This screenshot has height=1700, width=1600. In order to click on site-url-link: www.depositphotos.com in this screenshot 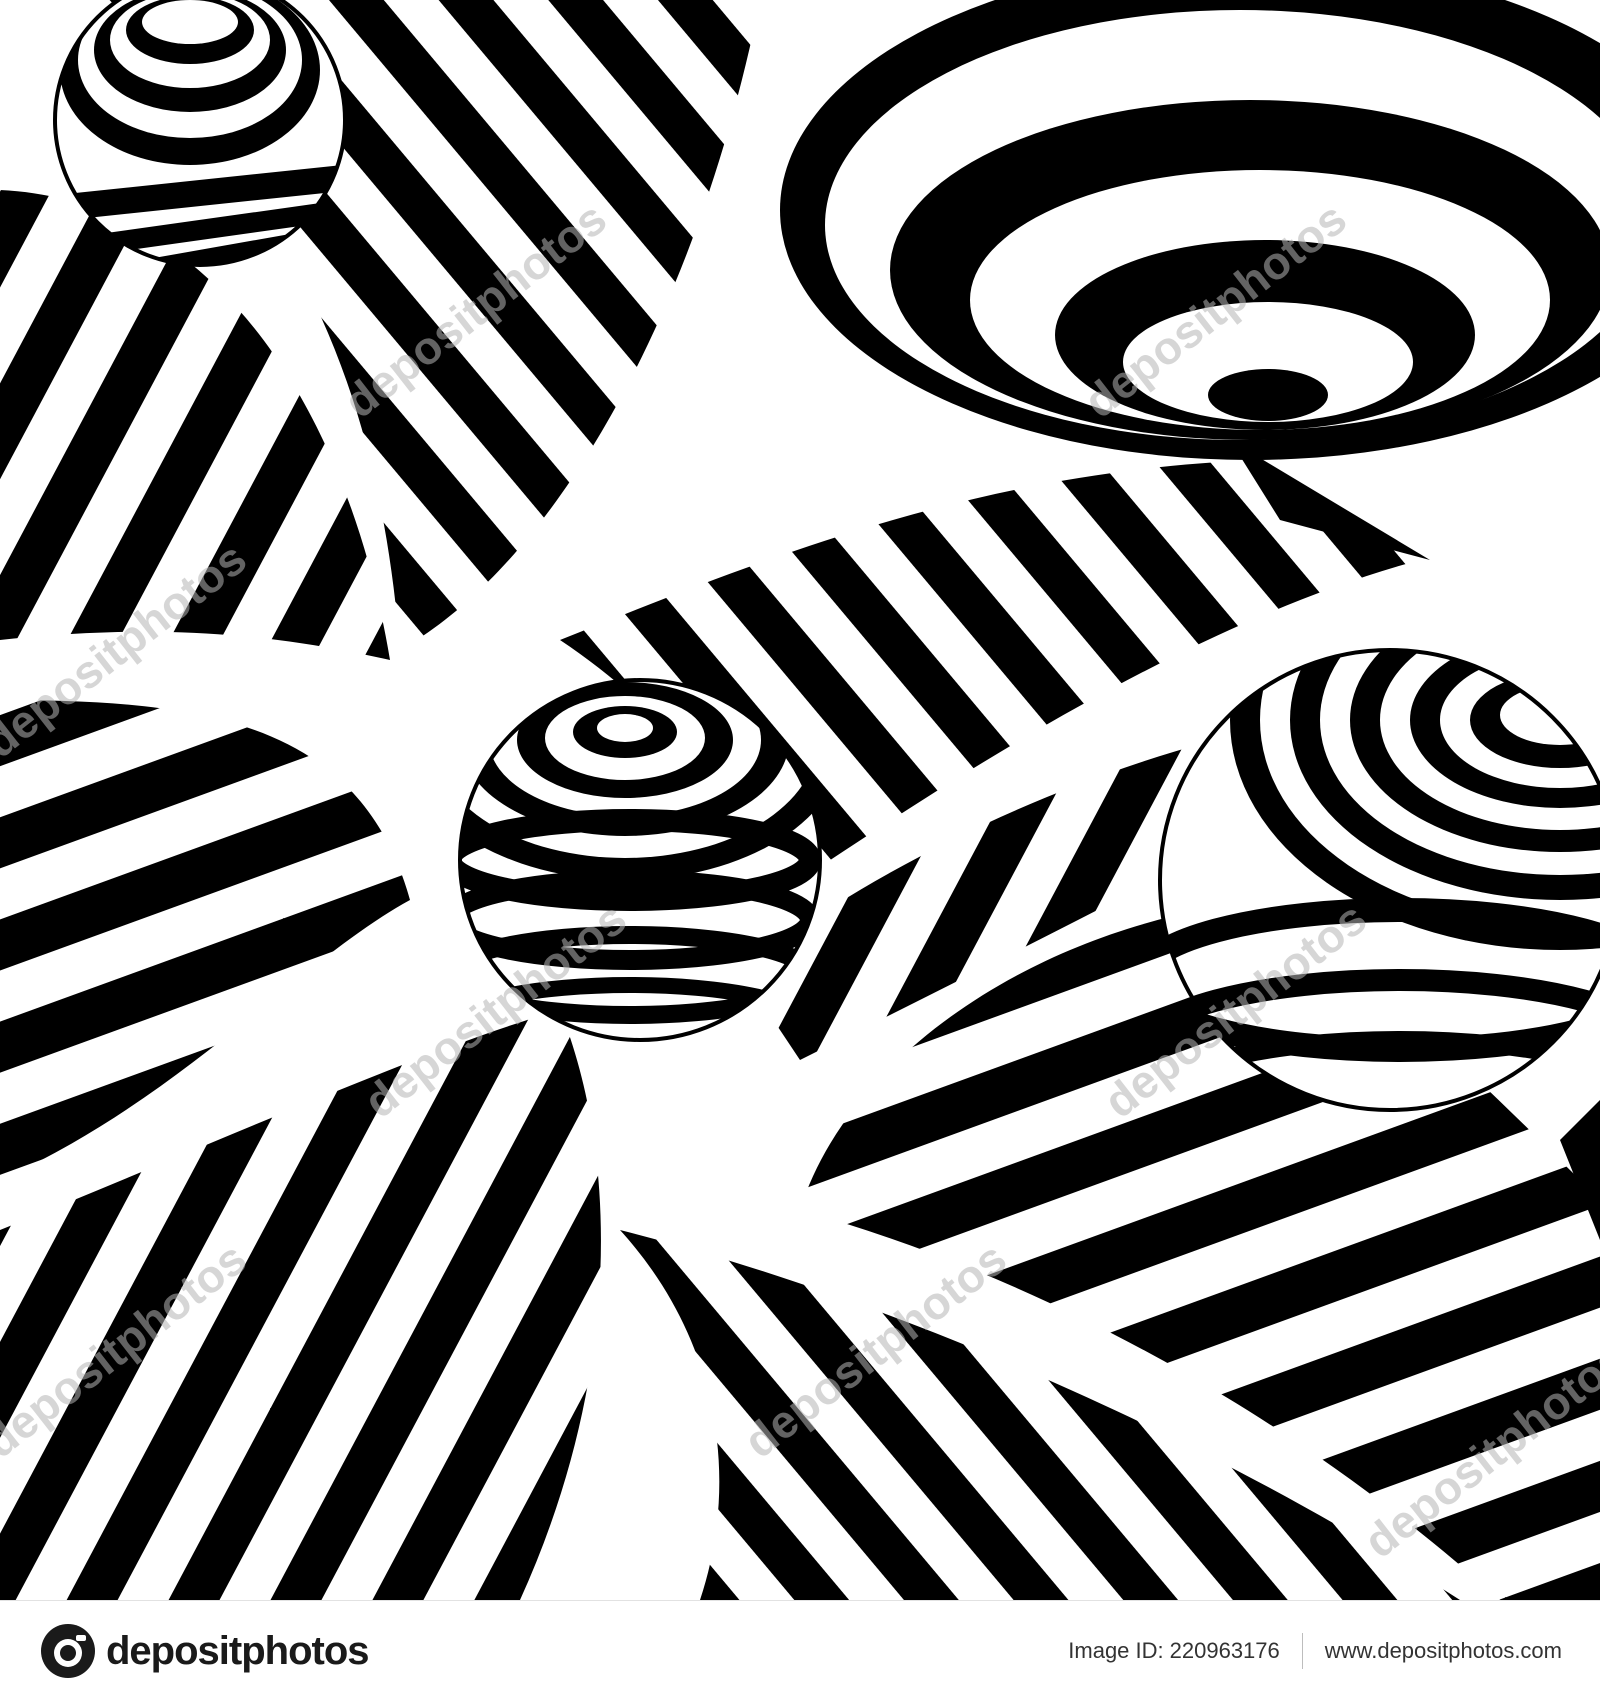, I will do `click(1443, 1651)`.